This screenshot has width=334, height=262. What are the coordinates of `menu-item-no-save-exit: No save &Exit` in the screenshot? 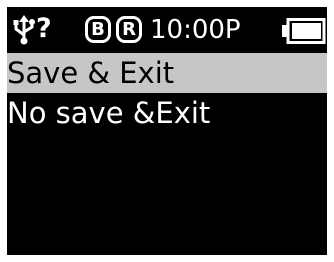 It's located at (167, 113).